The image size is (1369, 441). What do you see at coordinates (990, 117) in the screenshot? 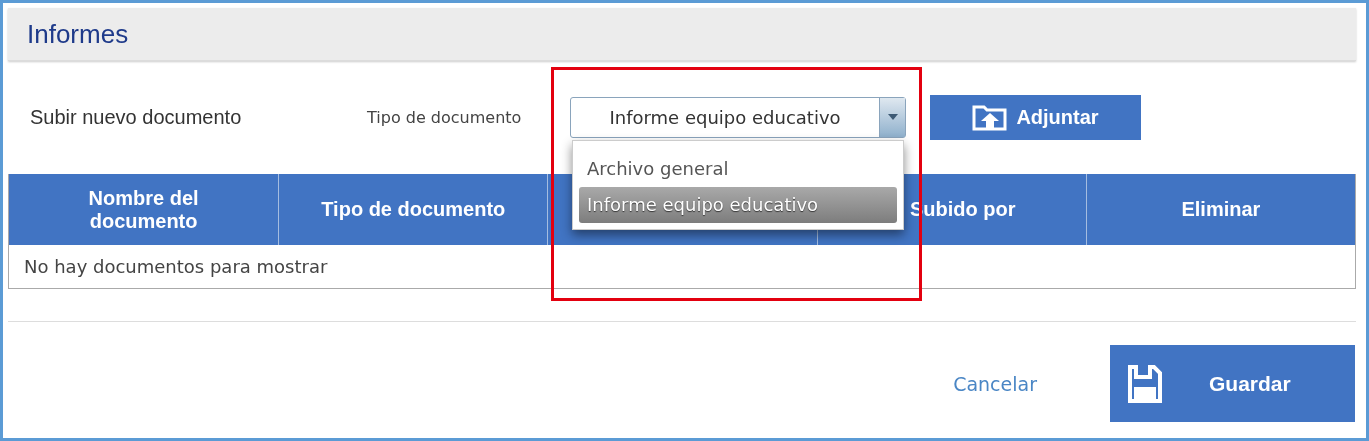
I see `upload-folder-icon` at bounding box center [990, 117].